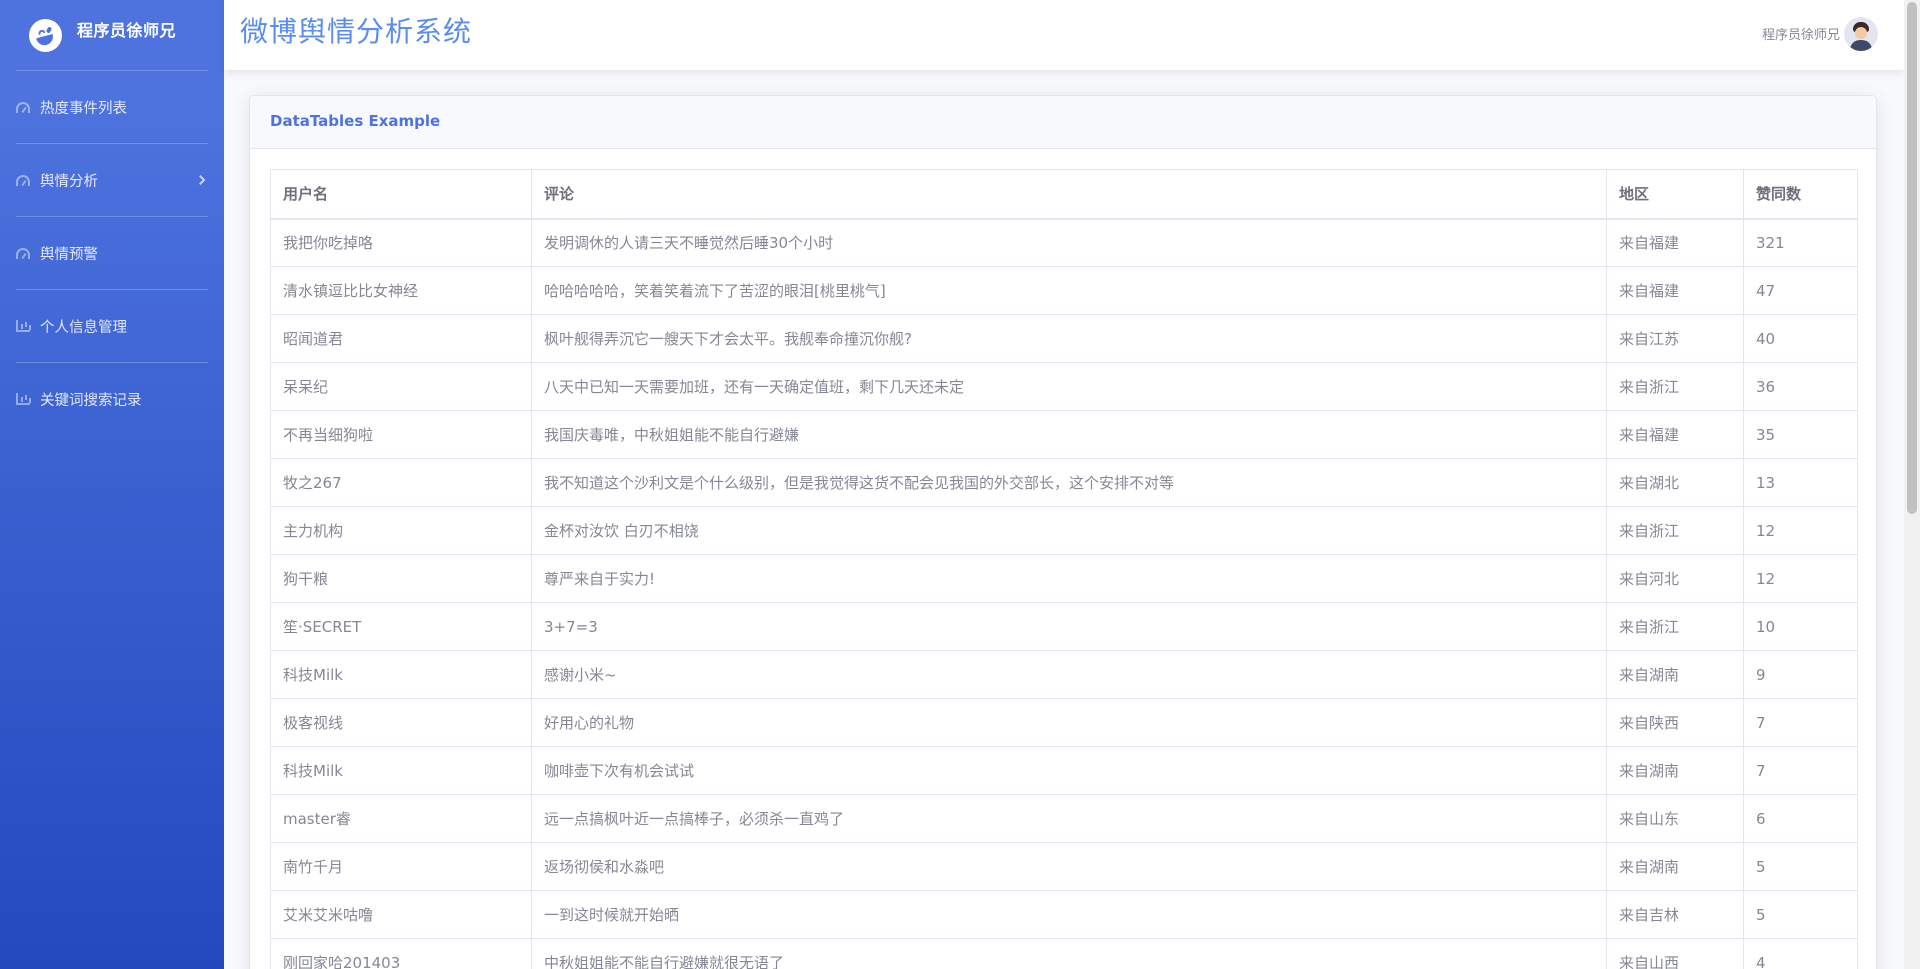  I want to click on table-row: 狗干粮 尊严来自于实力! 来自河北 12, so click(1064, 578).